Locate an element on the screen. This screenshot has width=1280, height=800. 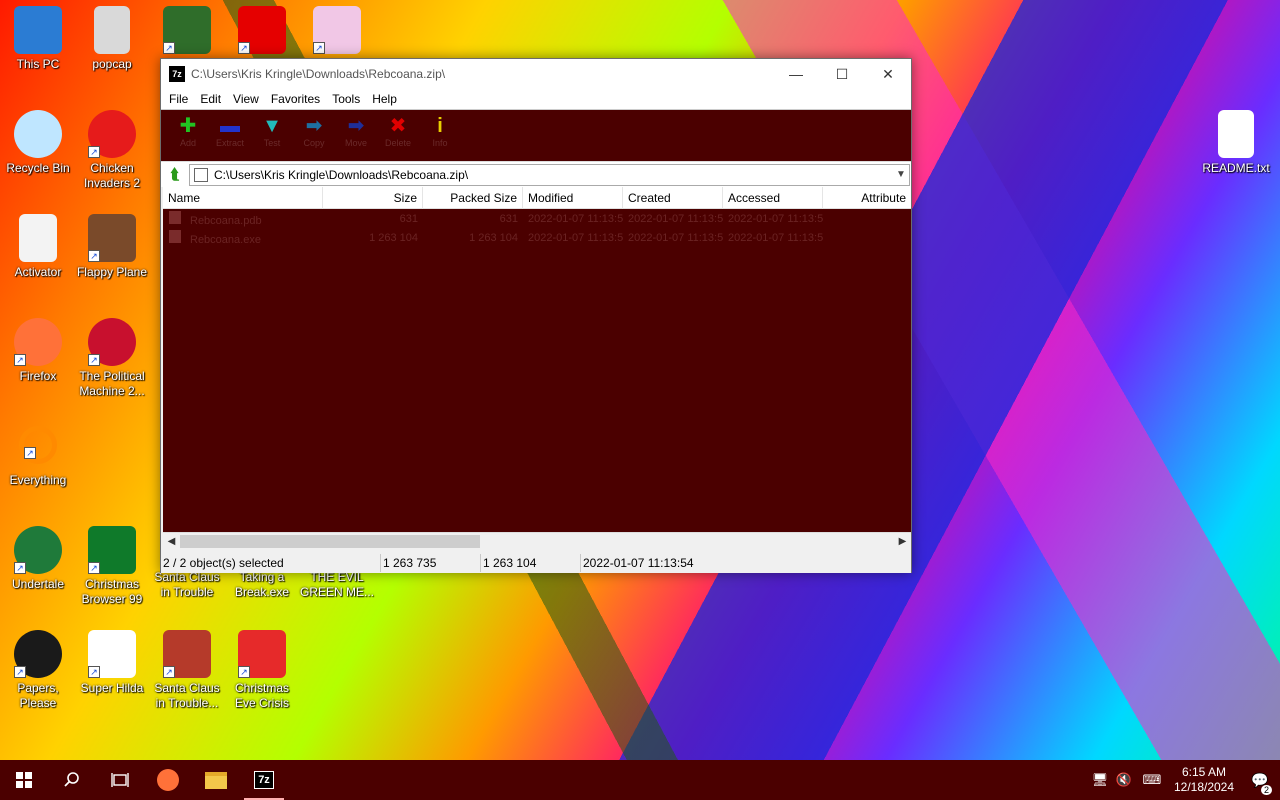
desktop-icon-santa-claus-in-trouble: Santa Claus in Trouble is located at coordinates (187, 585).